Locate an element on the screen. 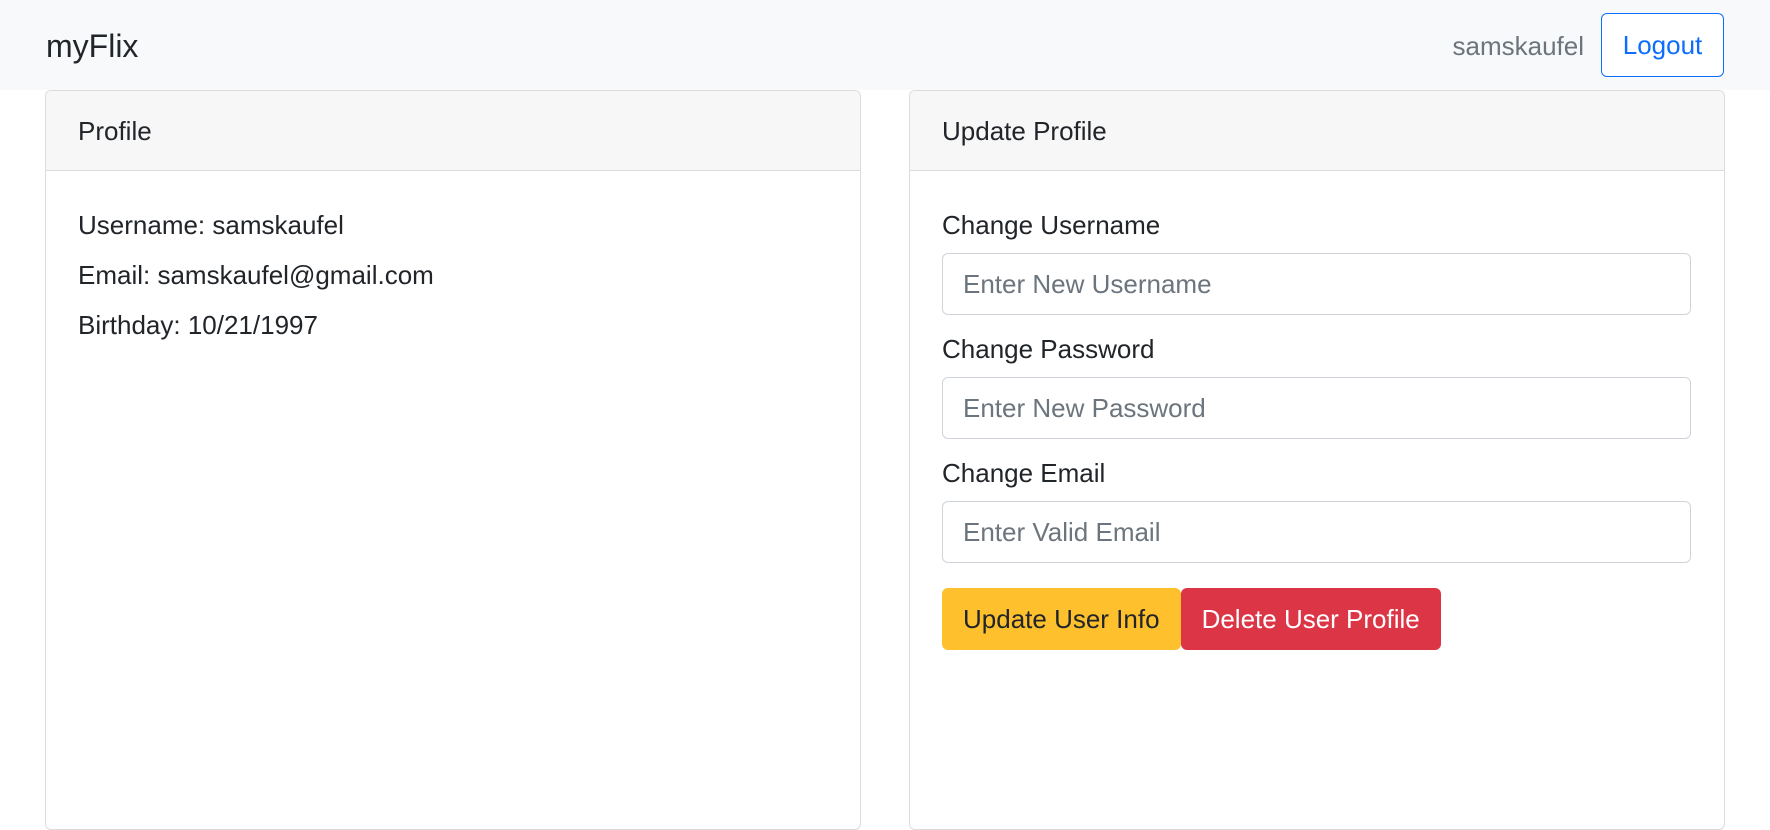 Image resolution: width=1770 pixels, height=830 pixels. password-group: Change Password is located at coordinates (1317, 386).